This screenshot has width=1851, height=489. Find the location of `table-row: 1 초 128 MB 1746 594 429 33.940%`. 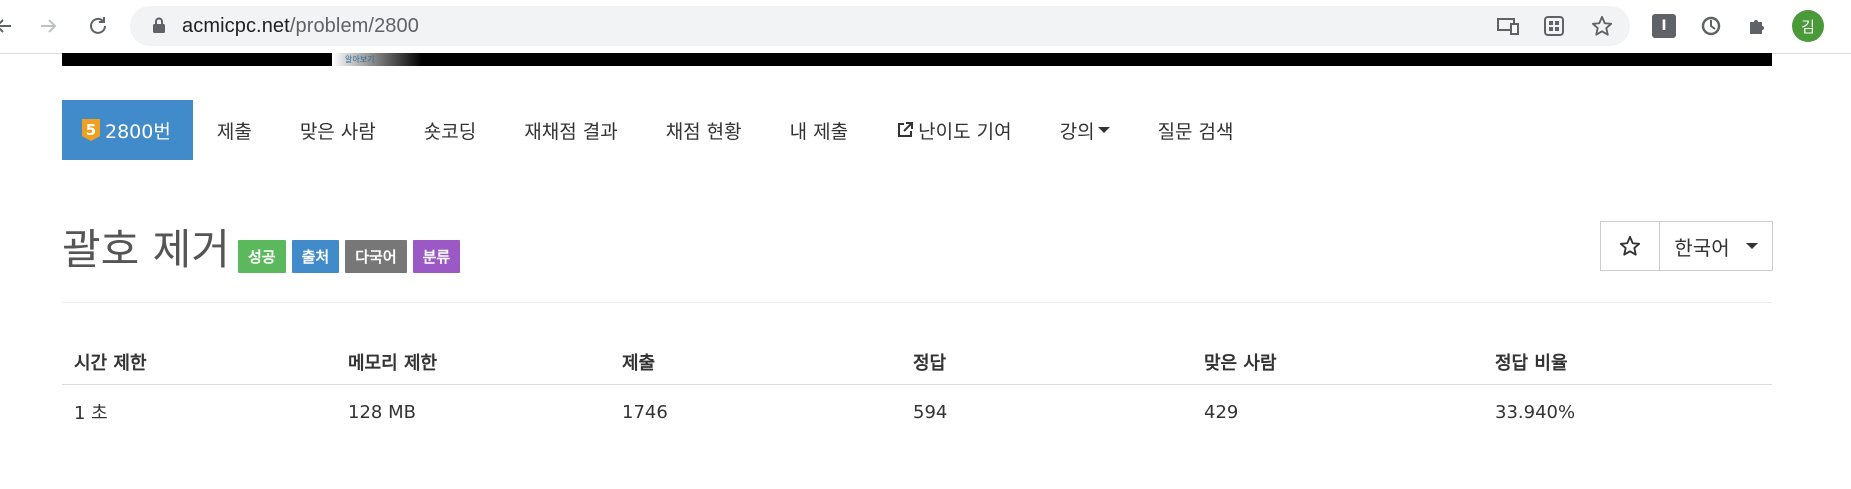

table-row: 1 초 128 MB 1746 594 429 33.940% is located at coordinates (917, 412).